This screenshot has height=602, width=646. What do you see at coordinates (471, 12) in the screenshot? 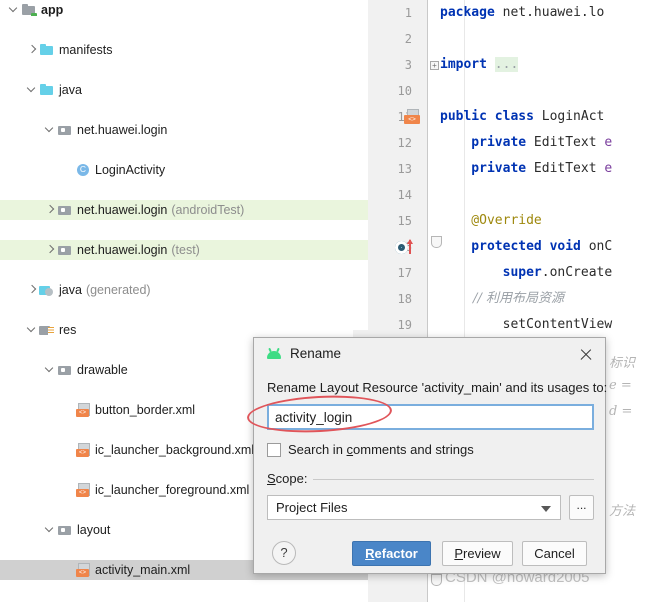
I see `code-token: package` at bounding box center [471, 12].